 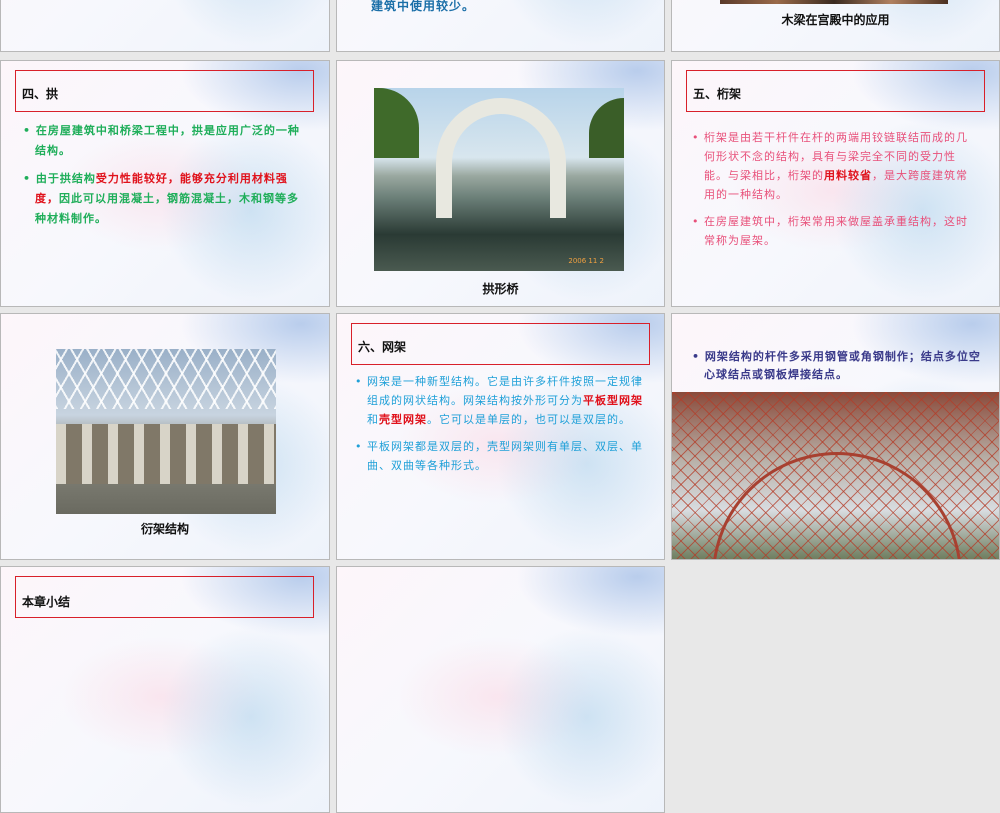 I want to click on bullet: 在房屋建筑中和桥梁工程中，拱是应用广泛的一种结构。, so click(x=163, y=141).